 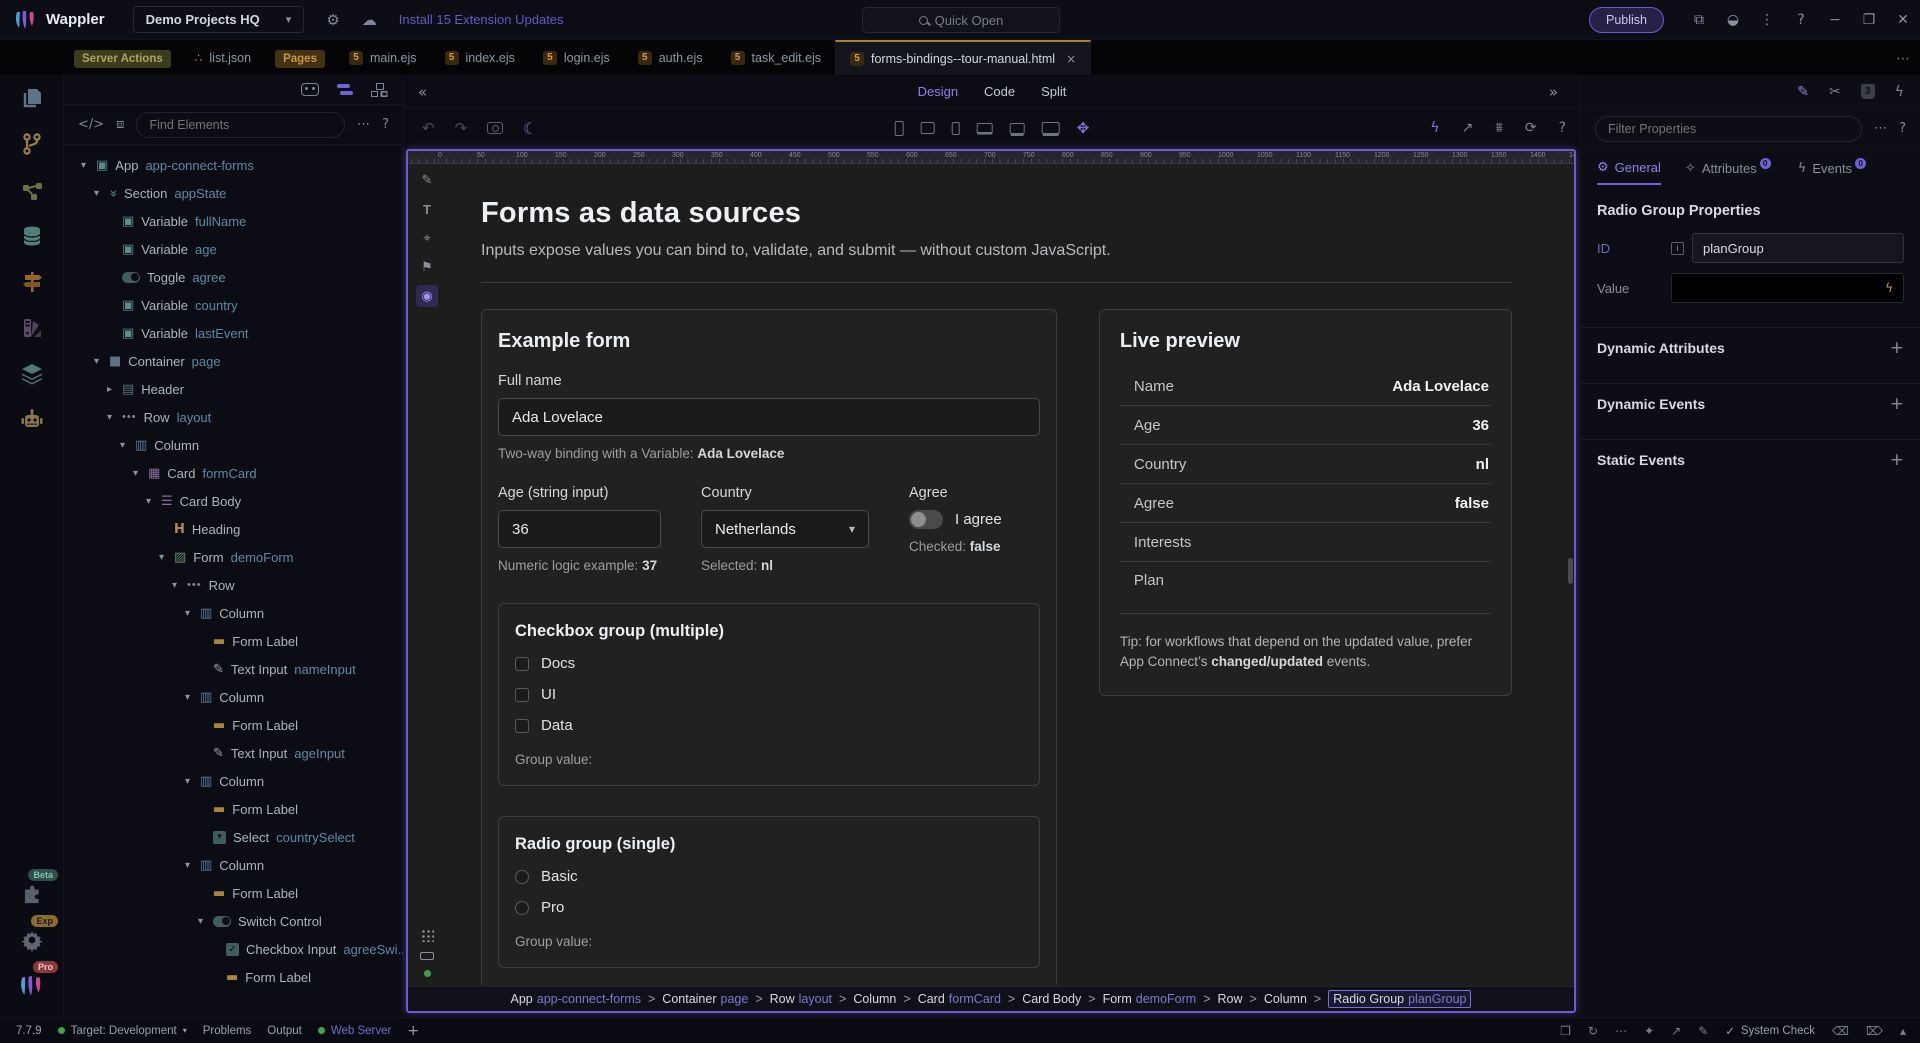 What do you see at coordinates (899, 128) in the screenshot?
I see `phone-device-icon` at bounding box center [899, 128].